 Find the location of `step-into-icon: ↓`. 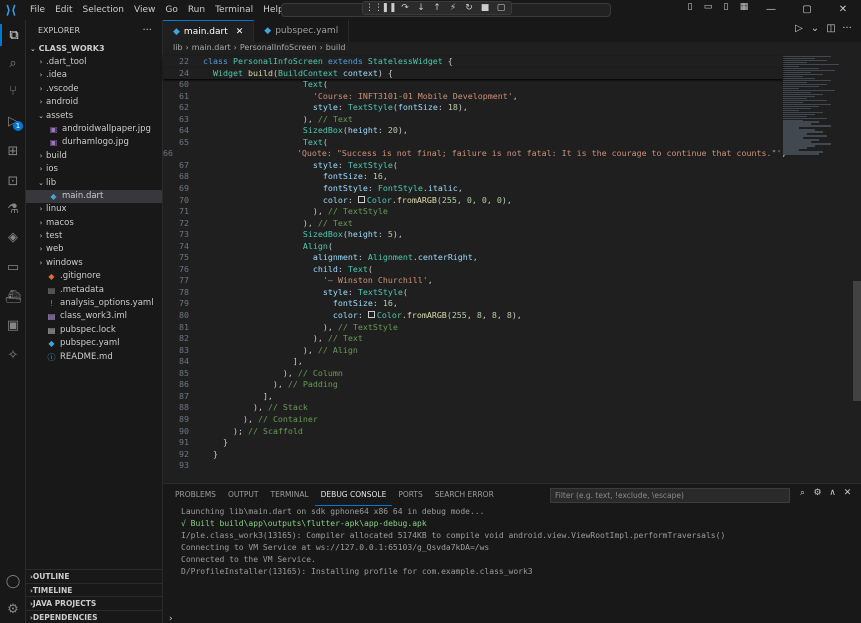

step-into-icon: ↓ is located at coordinates (421, 8).